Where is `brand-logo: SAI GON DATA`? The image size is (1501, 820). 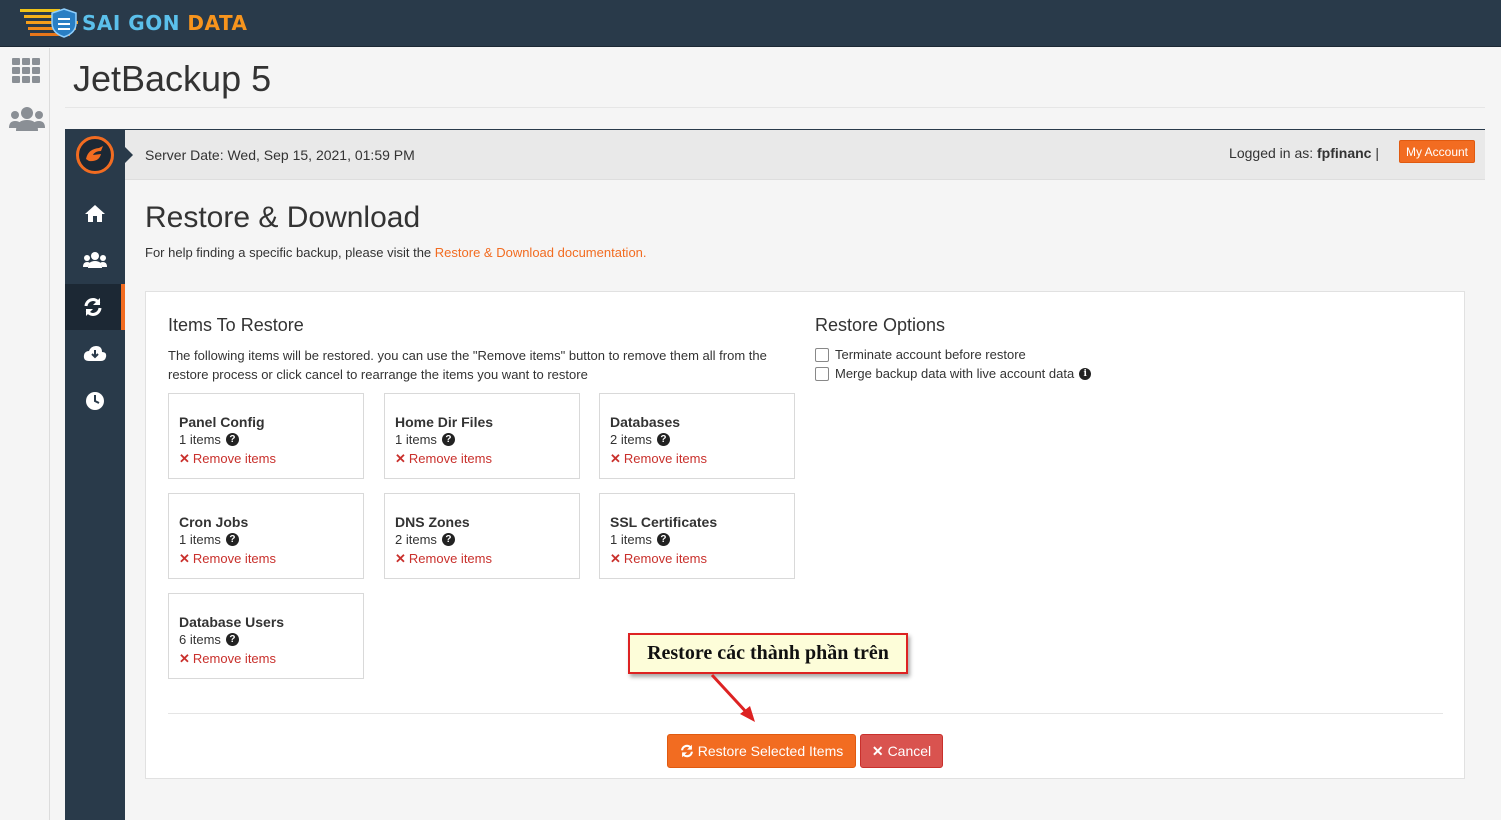
brand-logo: SAI GON DATA is located at coordinates (134, 23).